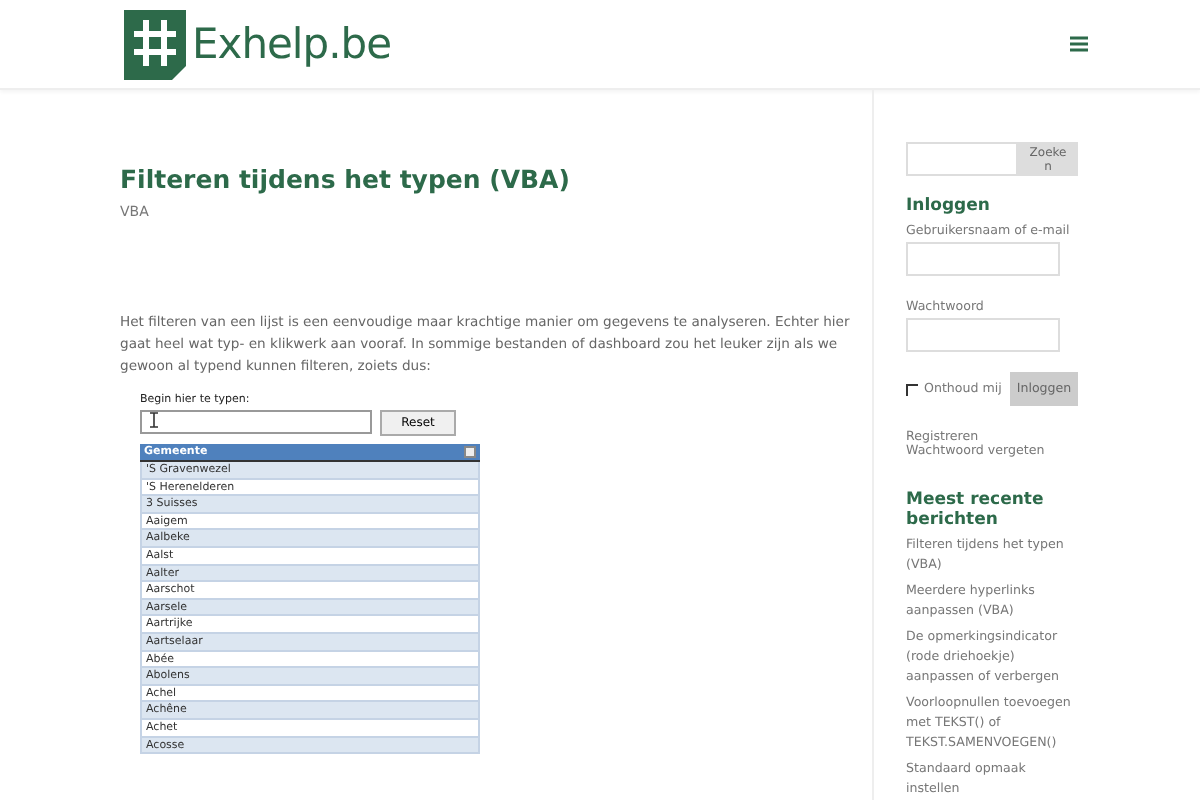 The image size is (1200, 800). Describe the element at coordinates (346, 179) in the screenshot. I see `article-title: Filteren tijdens het typen (VBA)` at that location.